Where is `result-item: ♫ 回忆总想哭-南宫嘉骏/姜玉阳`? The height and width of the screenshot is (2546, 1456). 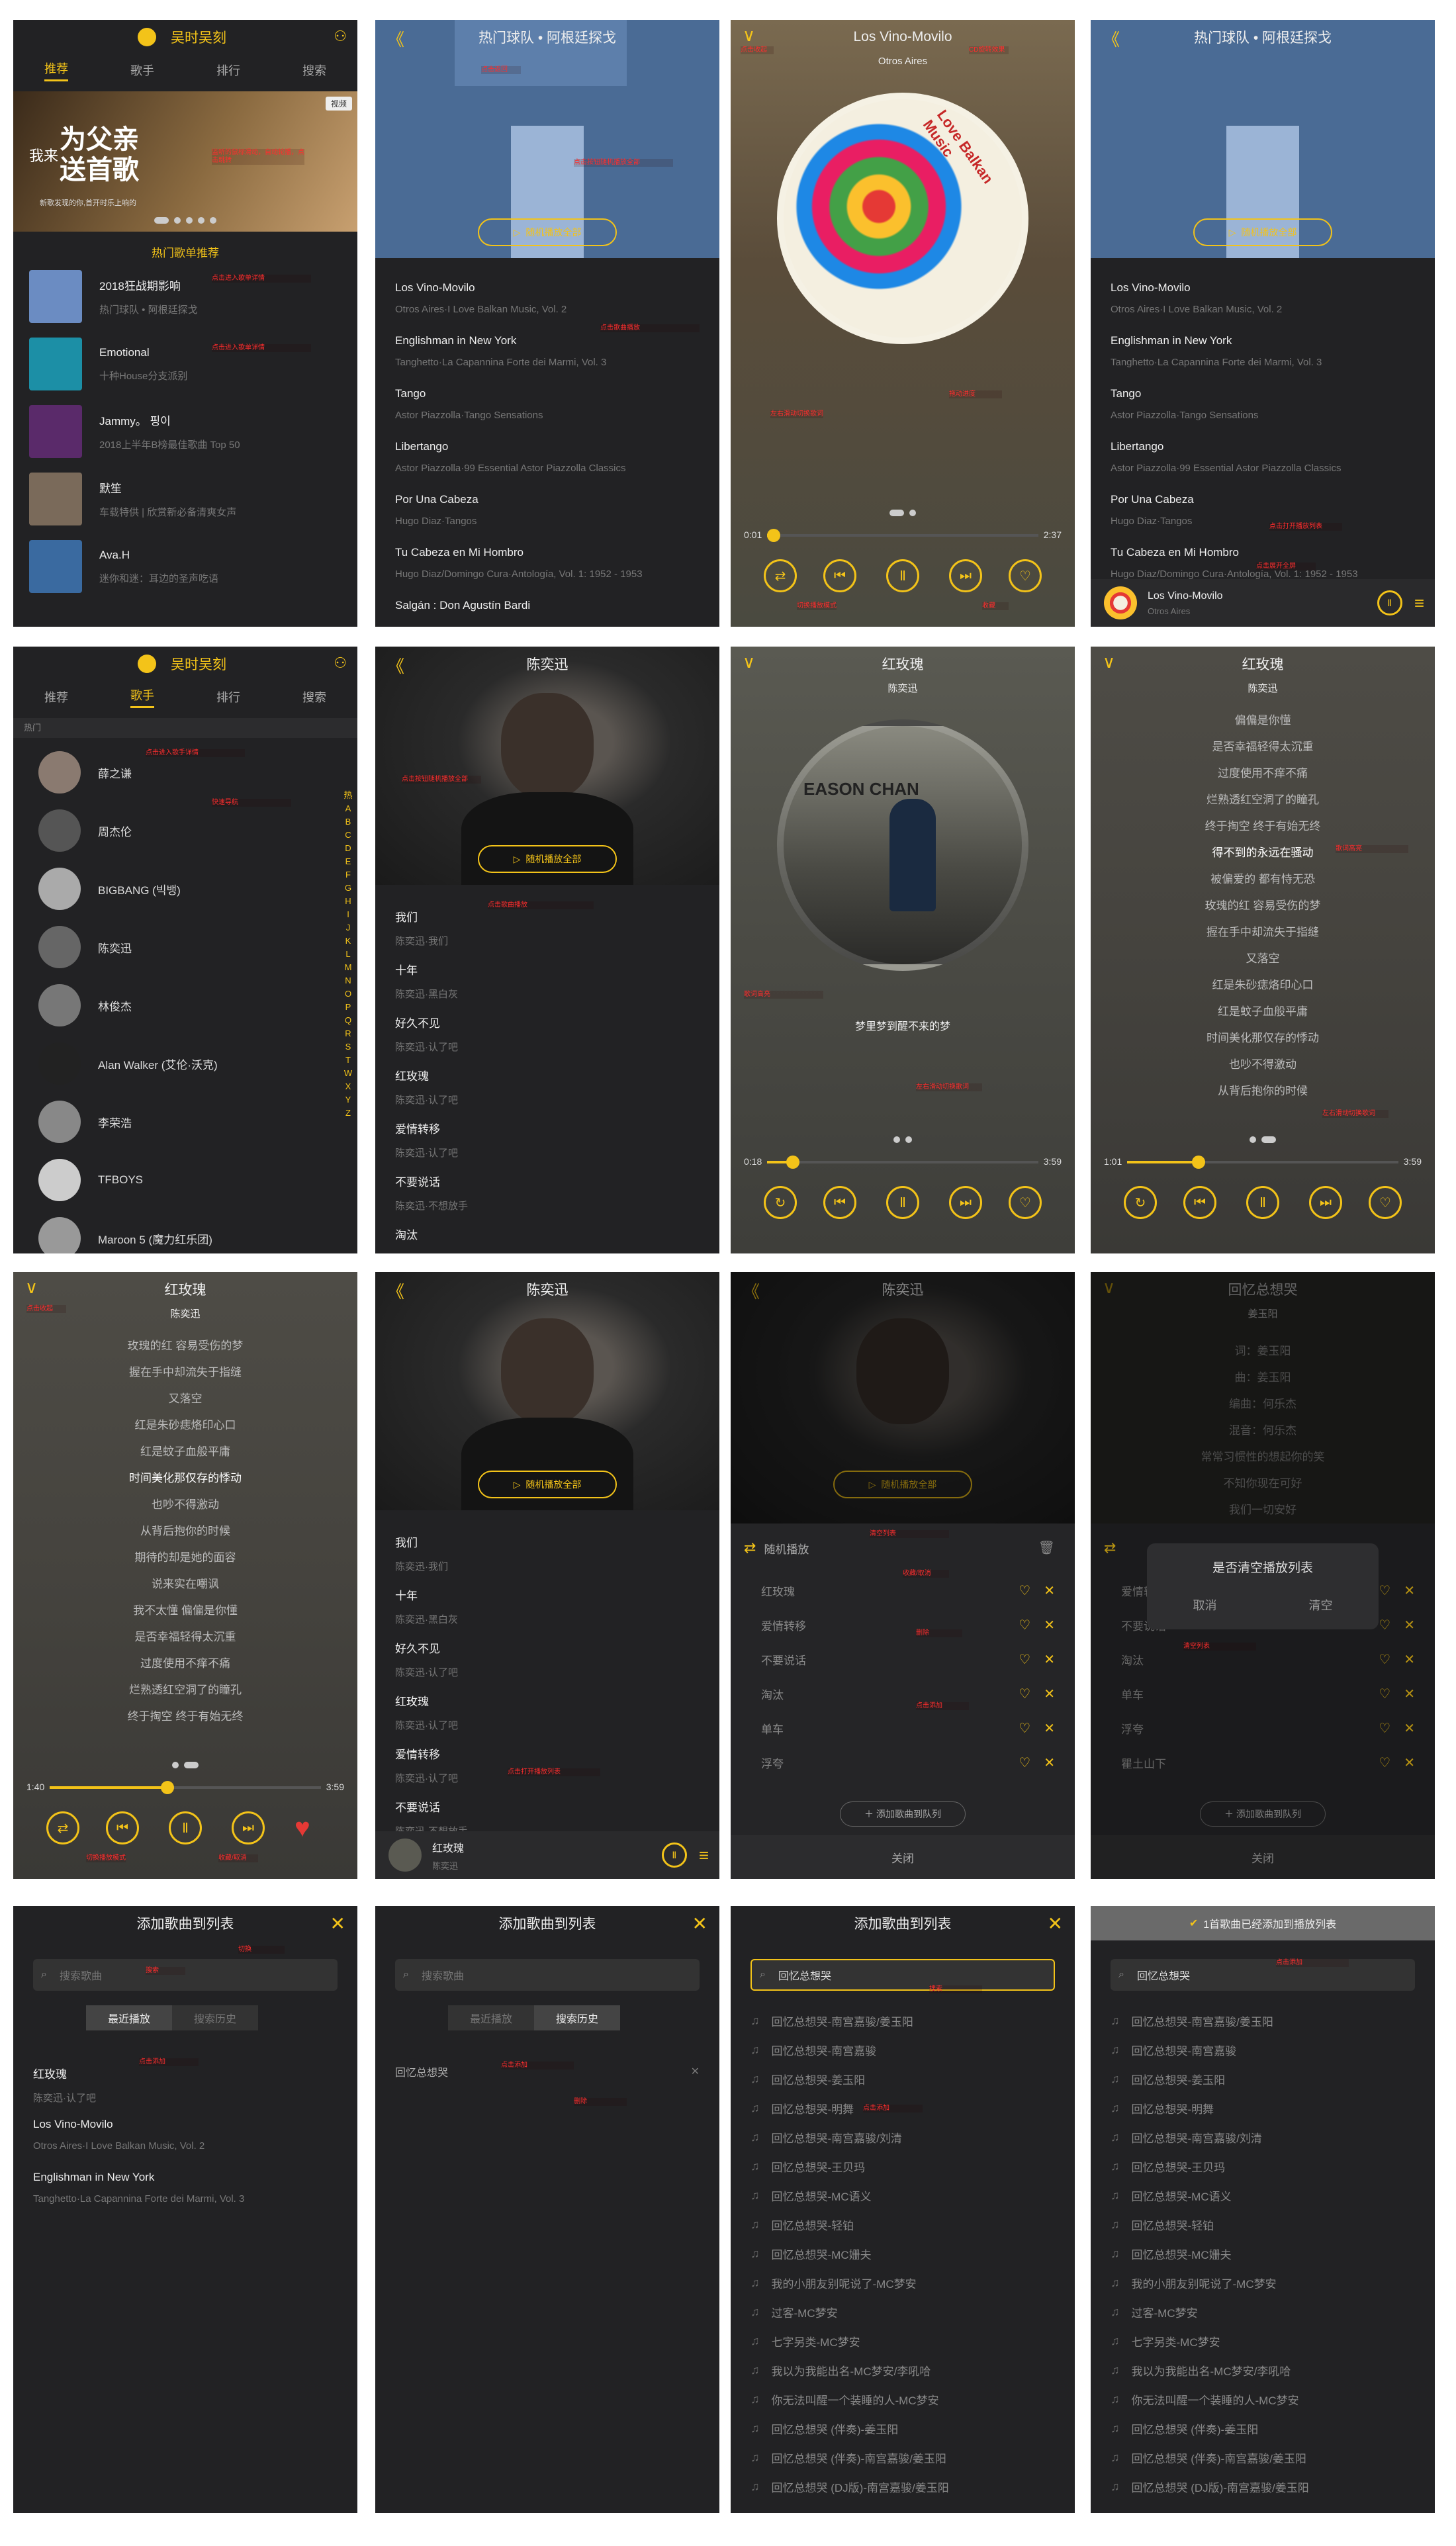 result-item: ♫ 回忆总想哭-南宫嘉骏/姜玉阳 is located at coordinates (1263, 2020).